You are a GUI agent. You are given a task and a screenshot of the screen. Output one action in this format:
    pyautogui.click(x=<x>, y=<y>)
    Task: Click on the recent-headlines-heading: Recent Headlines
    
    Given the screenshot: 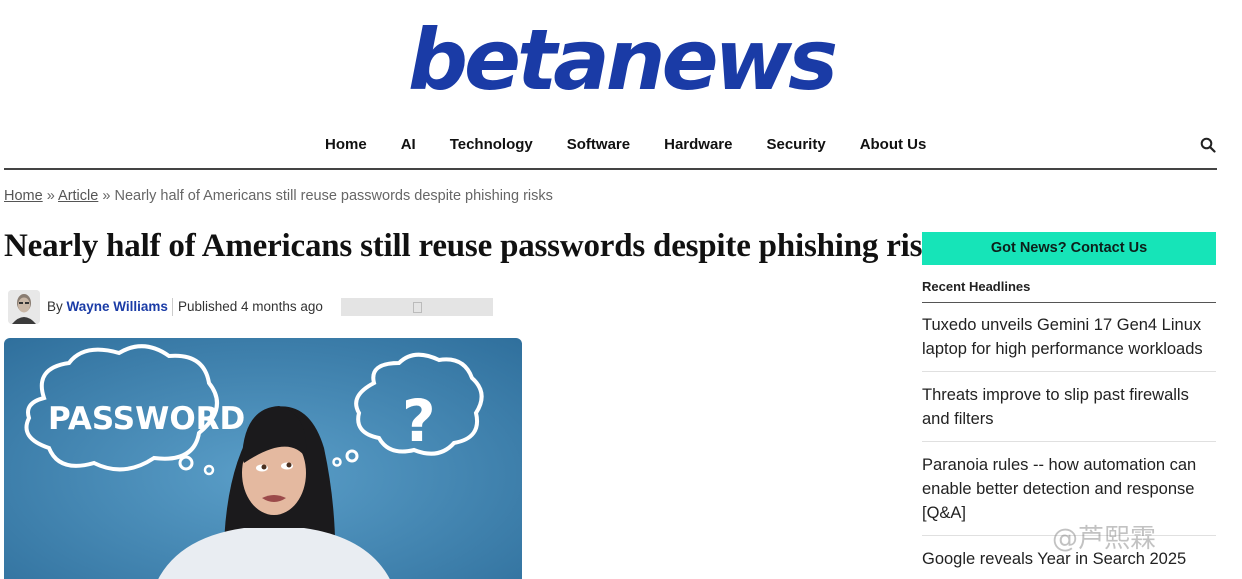 What is the action you would take?
    pyautogui.click(x=976, y=286)
    